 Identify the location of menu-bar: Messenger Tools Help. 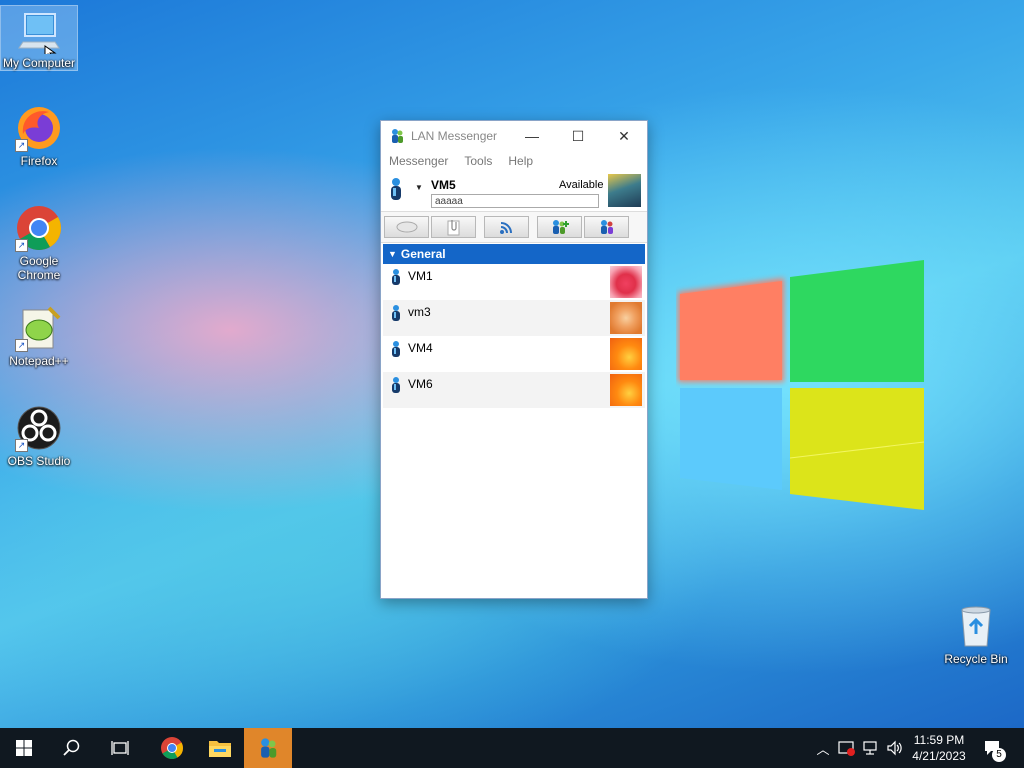
(514, 161).